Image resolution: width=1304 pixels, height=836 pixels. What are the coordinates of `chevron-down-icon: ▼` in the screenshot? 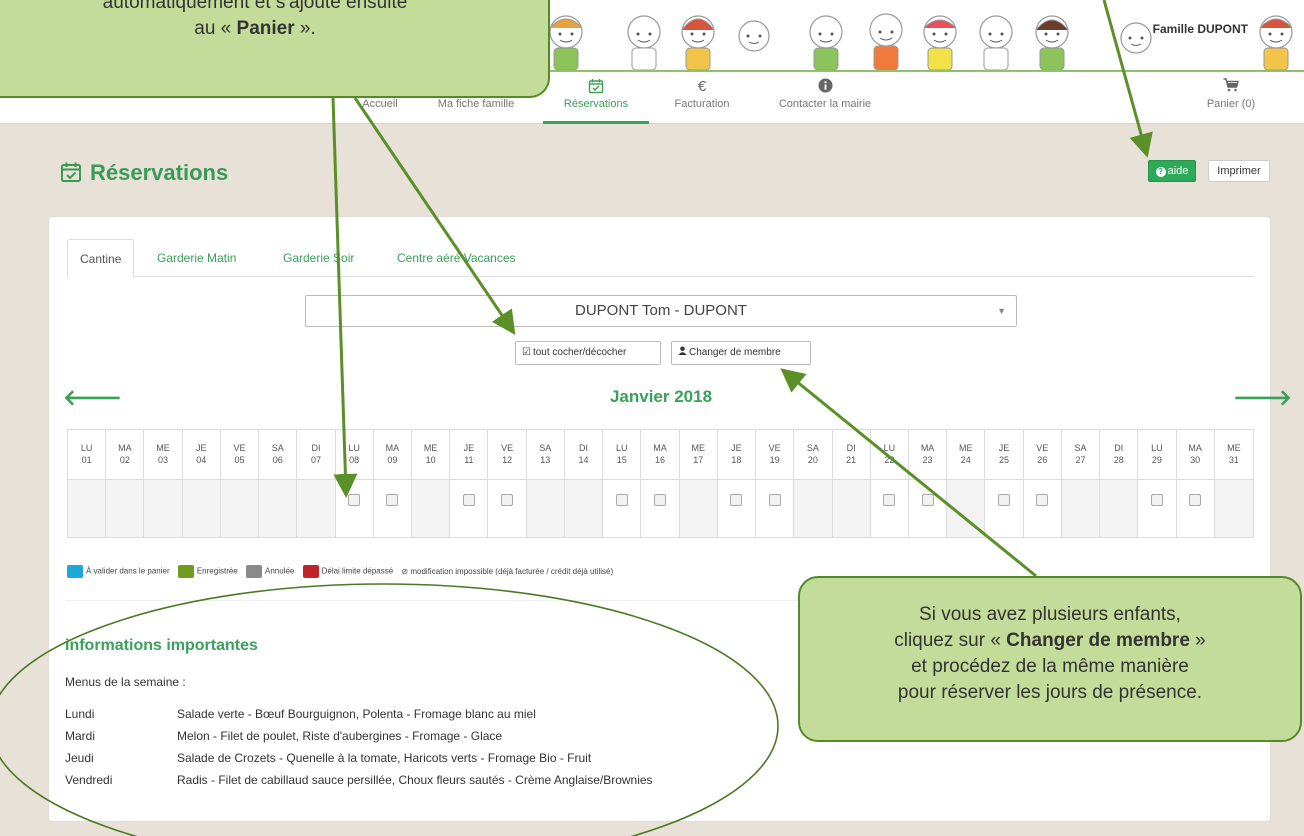 It's located at (1001, 311).